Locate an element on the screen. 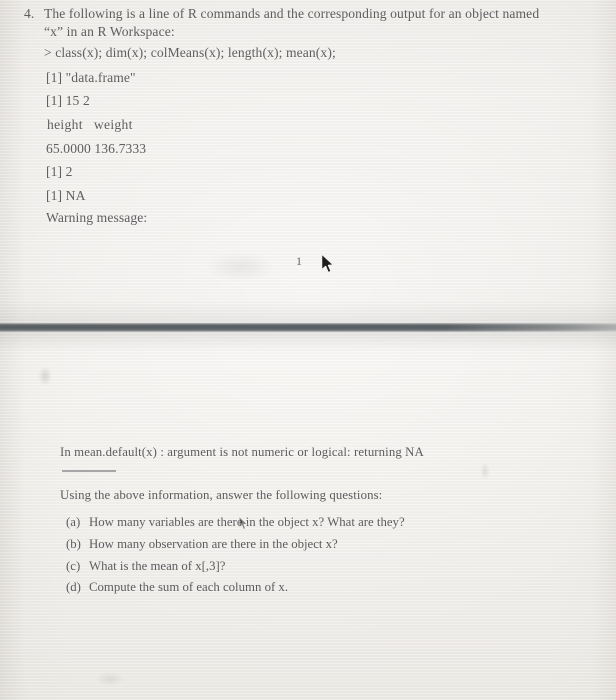 The image size is (616, 700). r-output-line: [1] 2 is located at coordinates (59, 171).